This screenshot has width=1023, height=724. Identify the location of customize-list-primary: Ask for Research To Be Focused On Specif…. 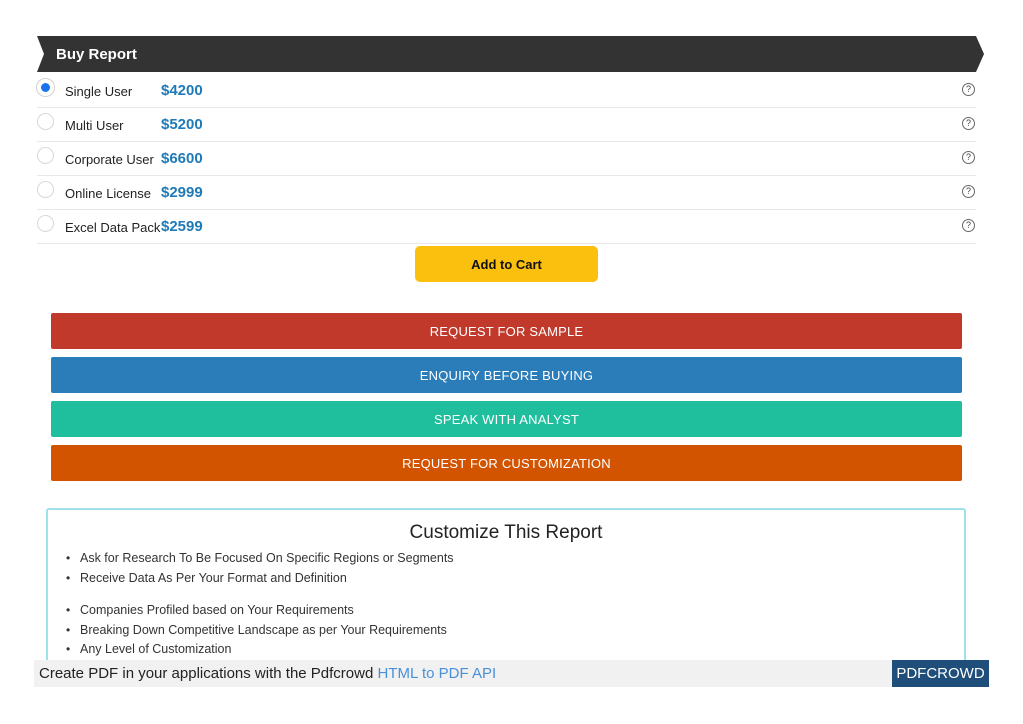
(260, 570).